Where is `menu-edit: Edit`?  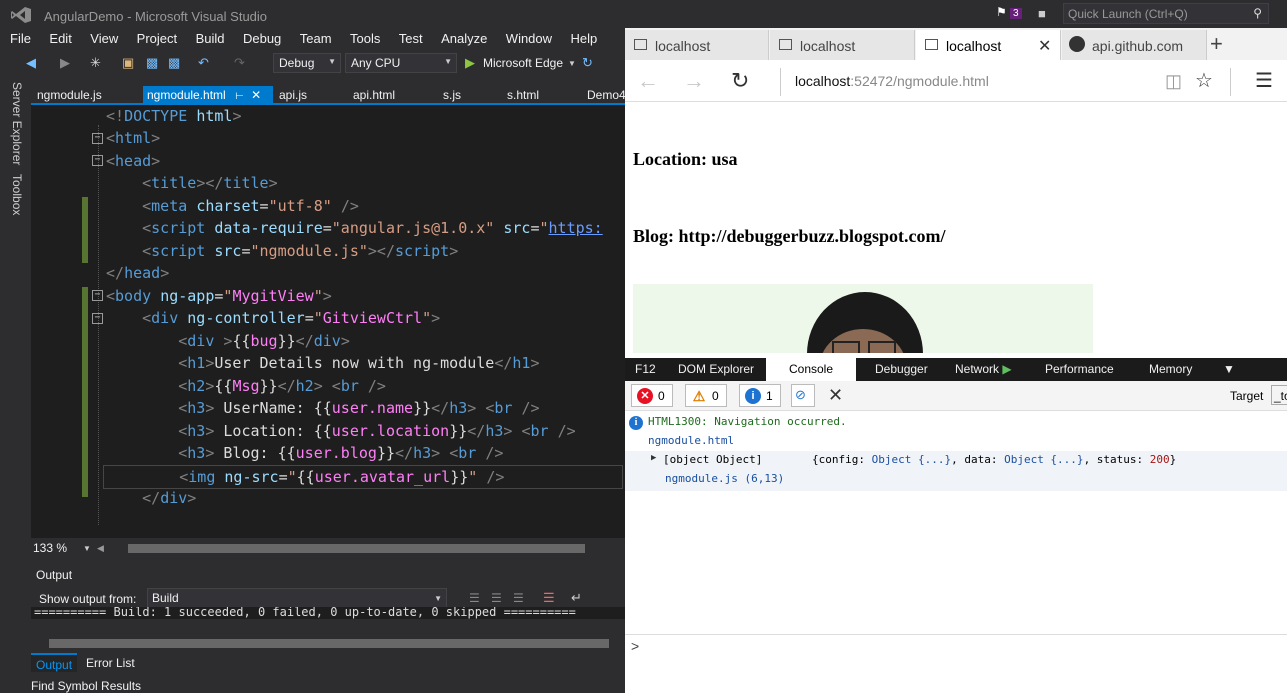 menu-edit: Edit is located at coordinates (60, 38).